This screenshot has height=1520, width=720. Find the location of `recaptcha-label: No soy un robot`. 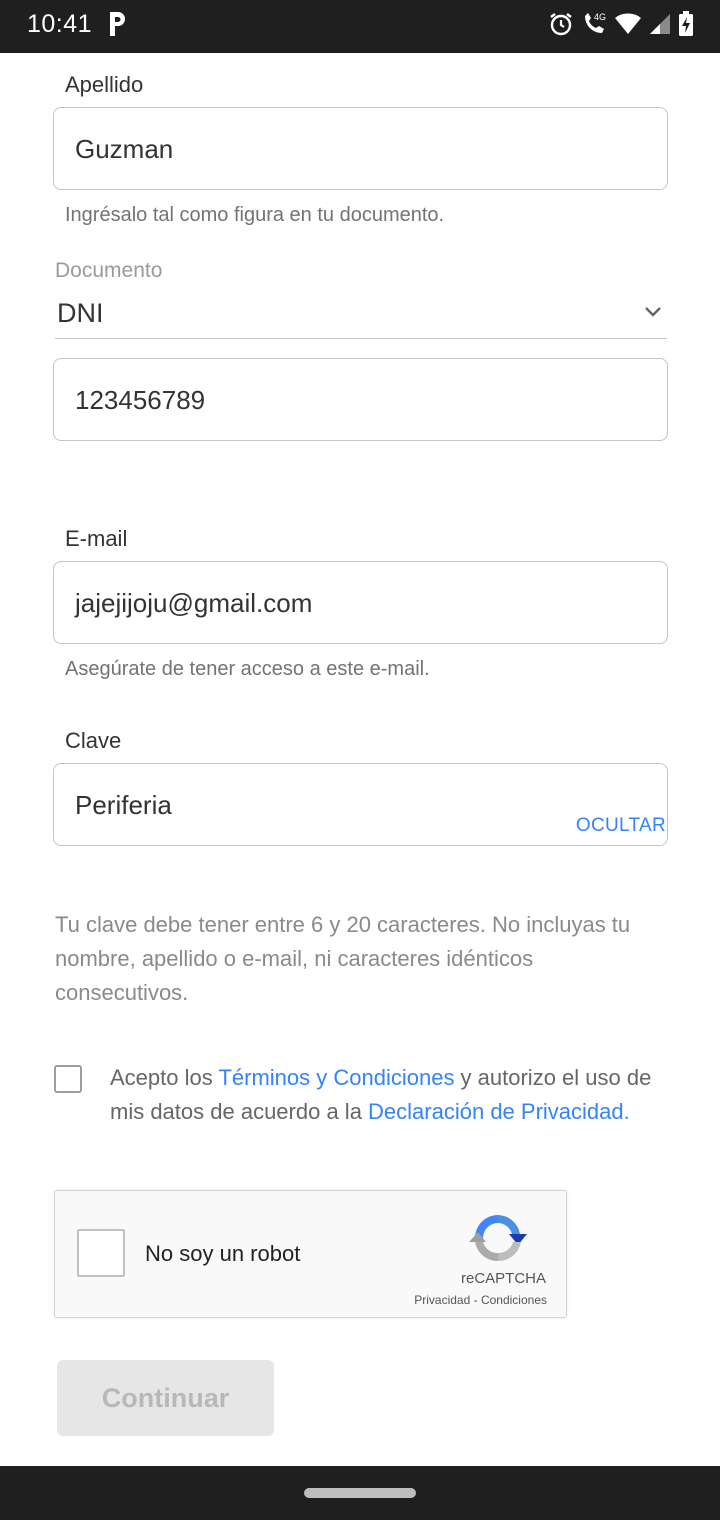

recaptcha-label: No soy un robot is located at coordinates (223, 1253).